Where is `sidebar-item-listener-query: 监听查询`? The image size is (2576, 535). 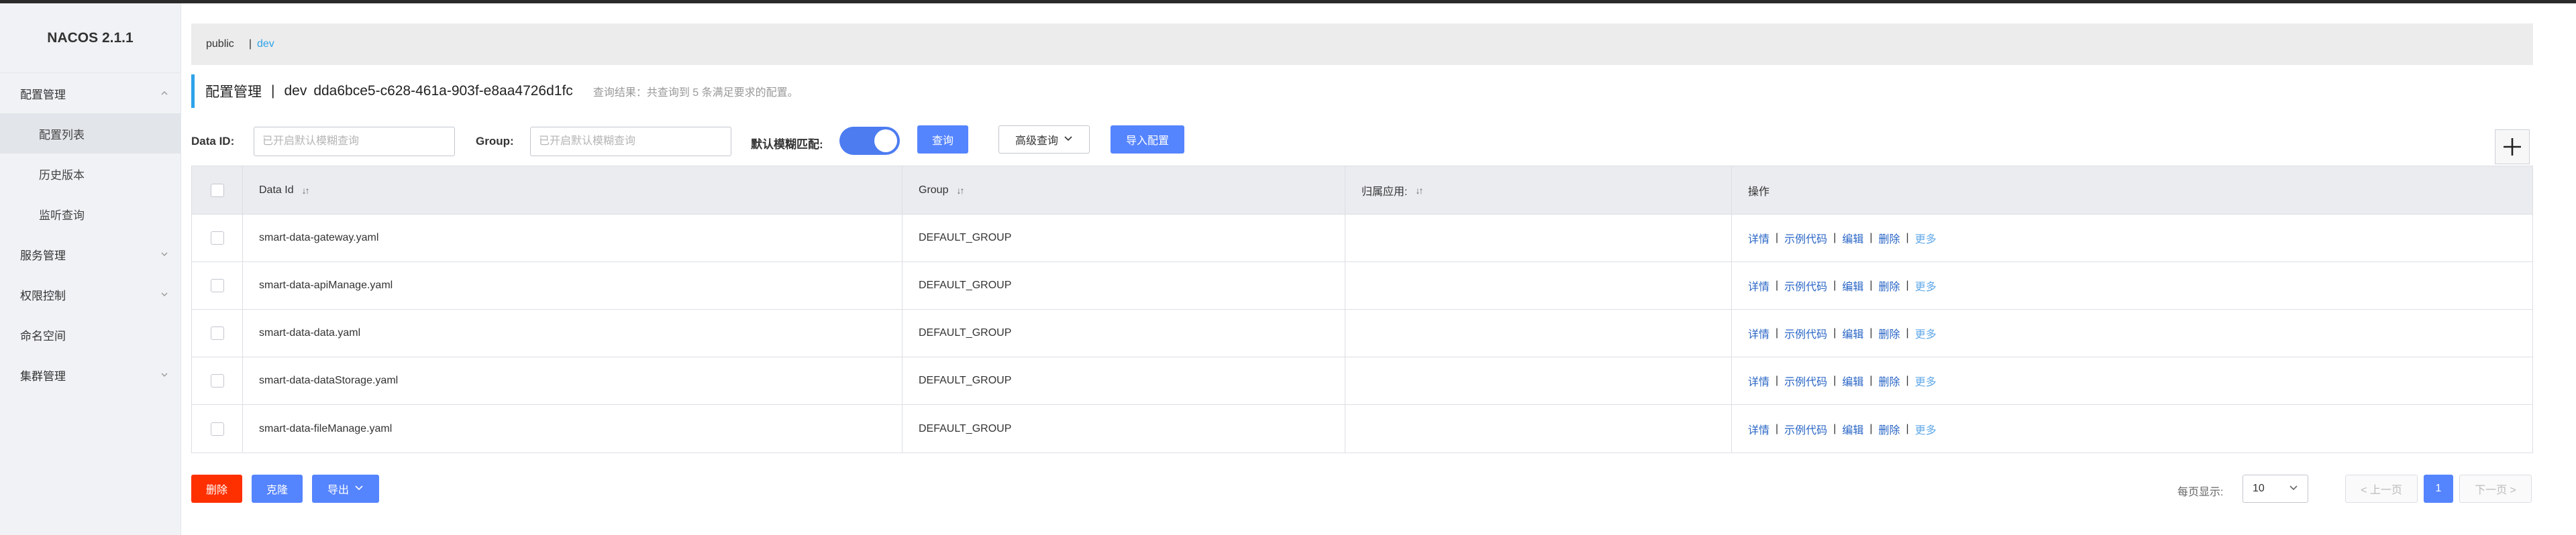
sidebar-item-listener-query: 监听查询 is located at coordinates (90, 214).